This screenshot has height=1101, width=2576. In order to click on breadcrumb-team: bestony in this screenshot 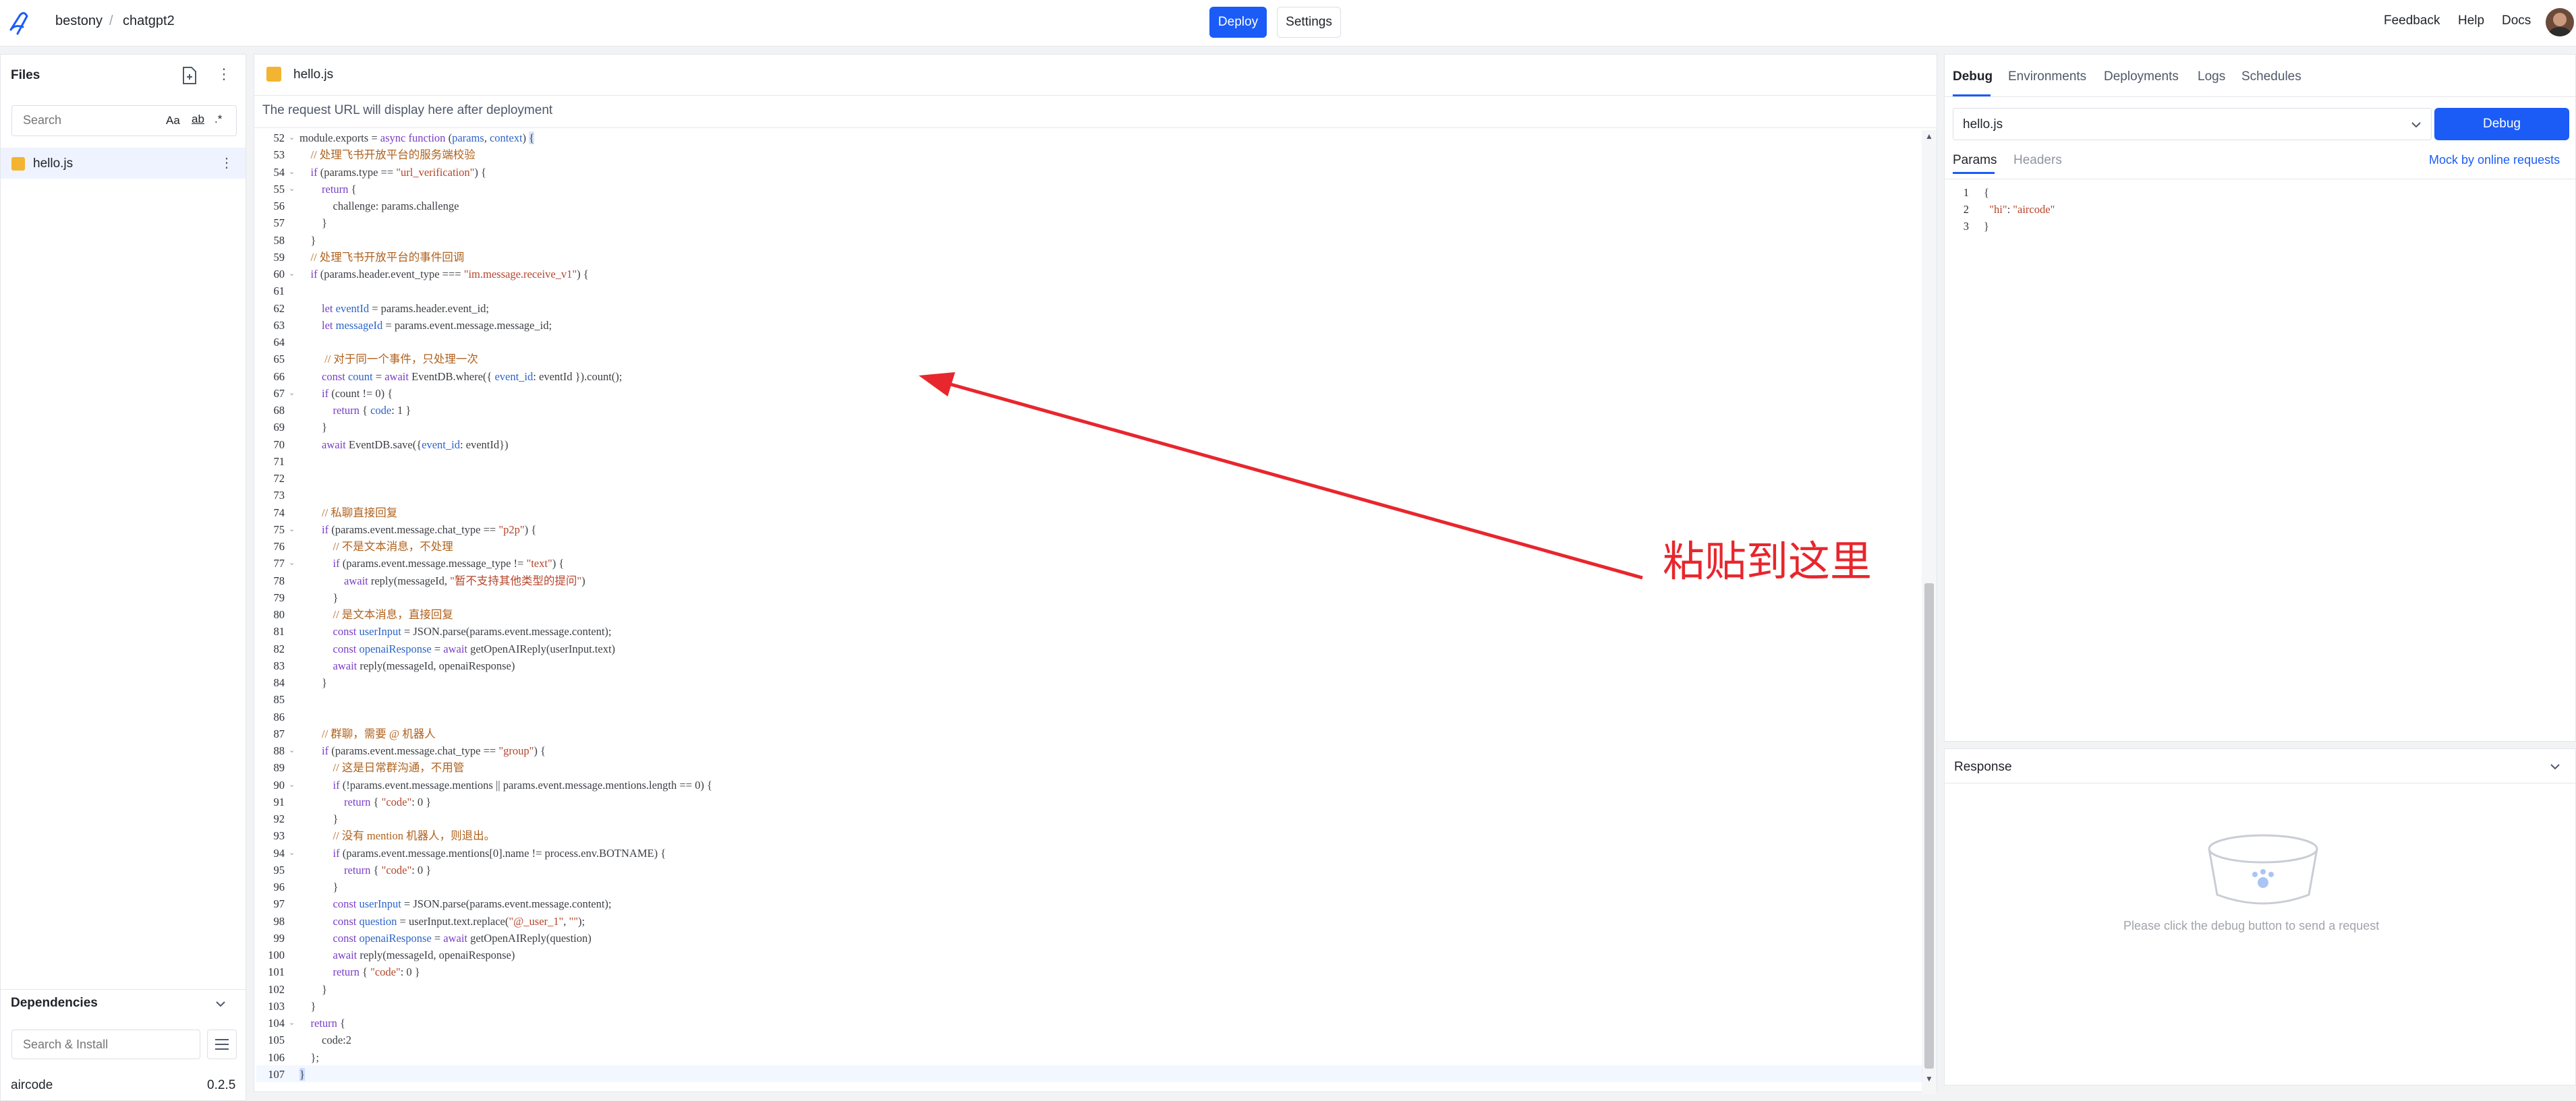, I will do `click(79, 21)`.